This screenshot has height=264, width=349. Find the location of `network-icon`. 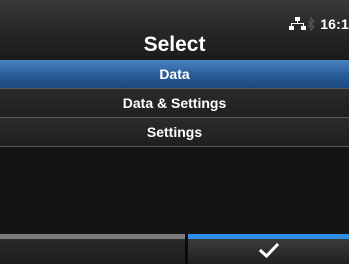

network-icon is located at coordinates (298, 24).